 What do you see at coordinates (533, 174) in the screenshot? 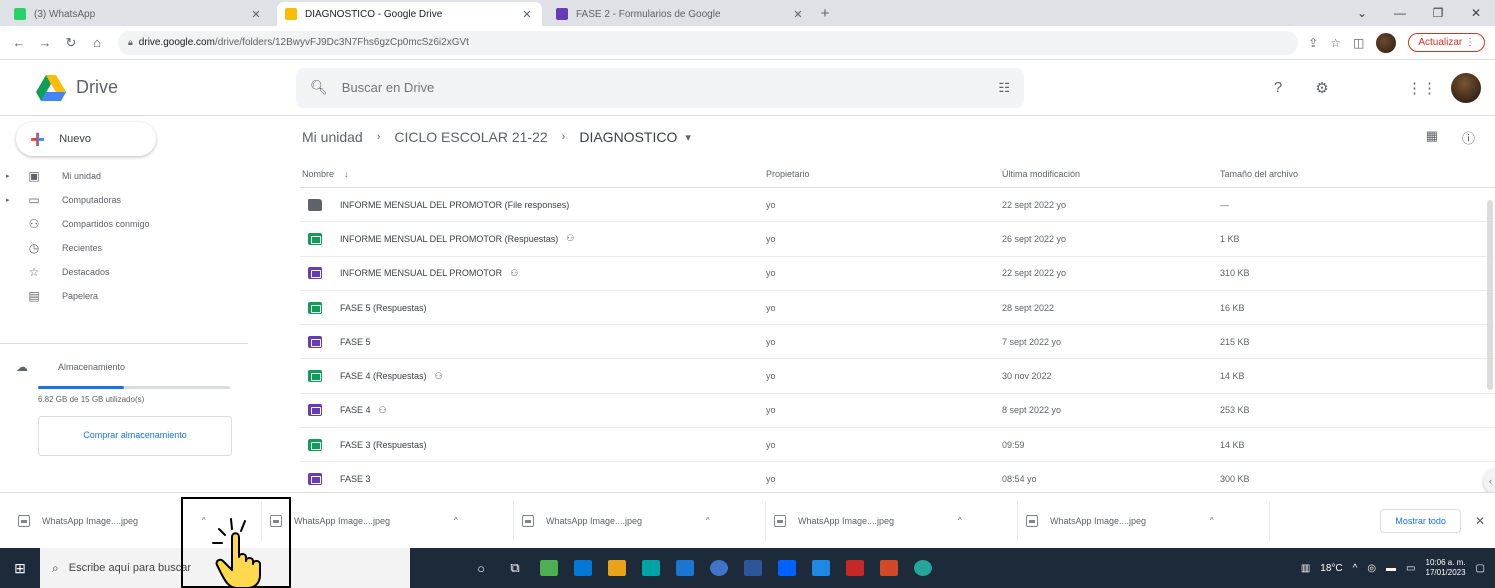
I see `column-name: Nombre ↓` at bounding box center [533, 174].